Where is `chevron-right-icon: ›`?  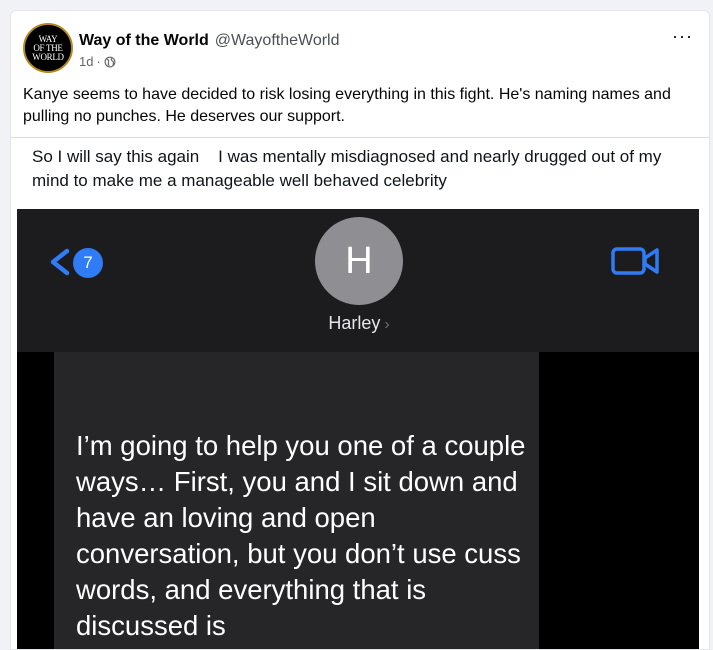 chevron-right-icon: › is located at coordinates (387, 324).